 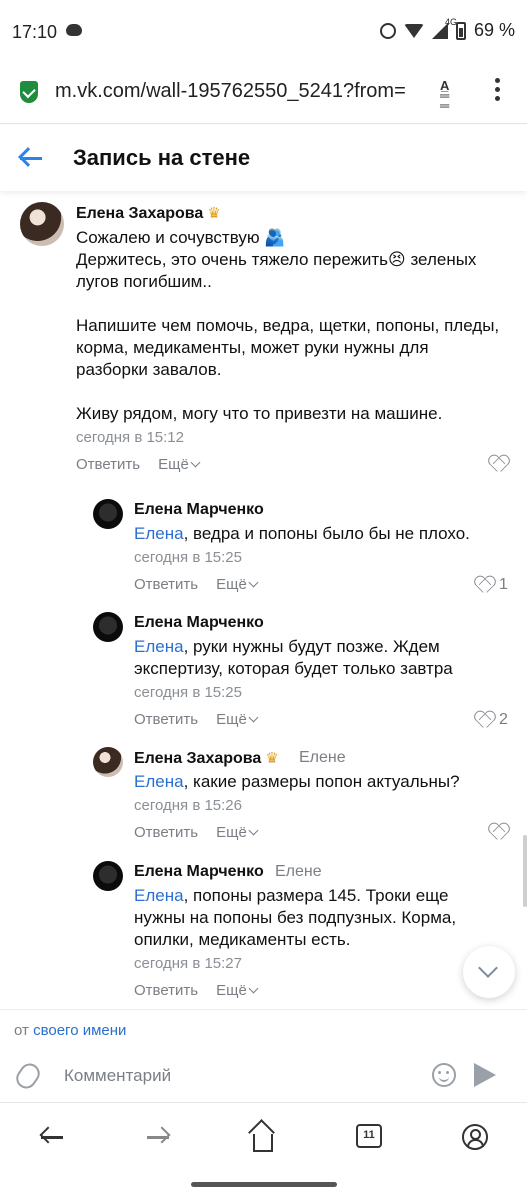 What do you see at coordinates (21, 1030) in the screenshot?
I see `from-prefix: от` at bounding box center [21, 1030].